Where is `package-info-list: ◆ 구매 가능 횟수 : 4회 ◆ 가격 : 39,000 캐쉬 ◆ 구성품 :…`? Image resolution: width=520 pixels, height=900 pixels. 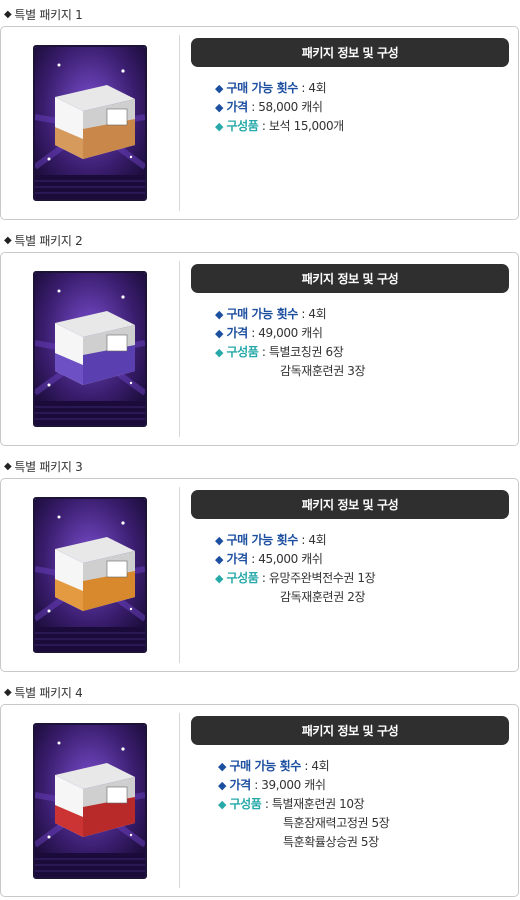
package-info-list: ◆ 구매 가능 횟수 : 4회 ◆ 가격 : 39,000 캐쉬 ◆ 구성품 :… is located at coordinates (304, 804).